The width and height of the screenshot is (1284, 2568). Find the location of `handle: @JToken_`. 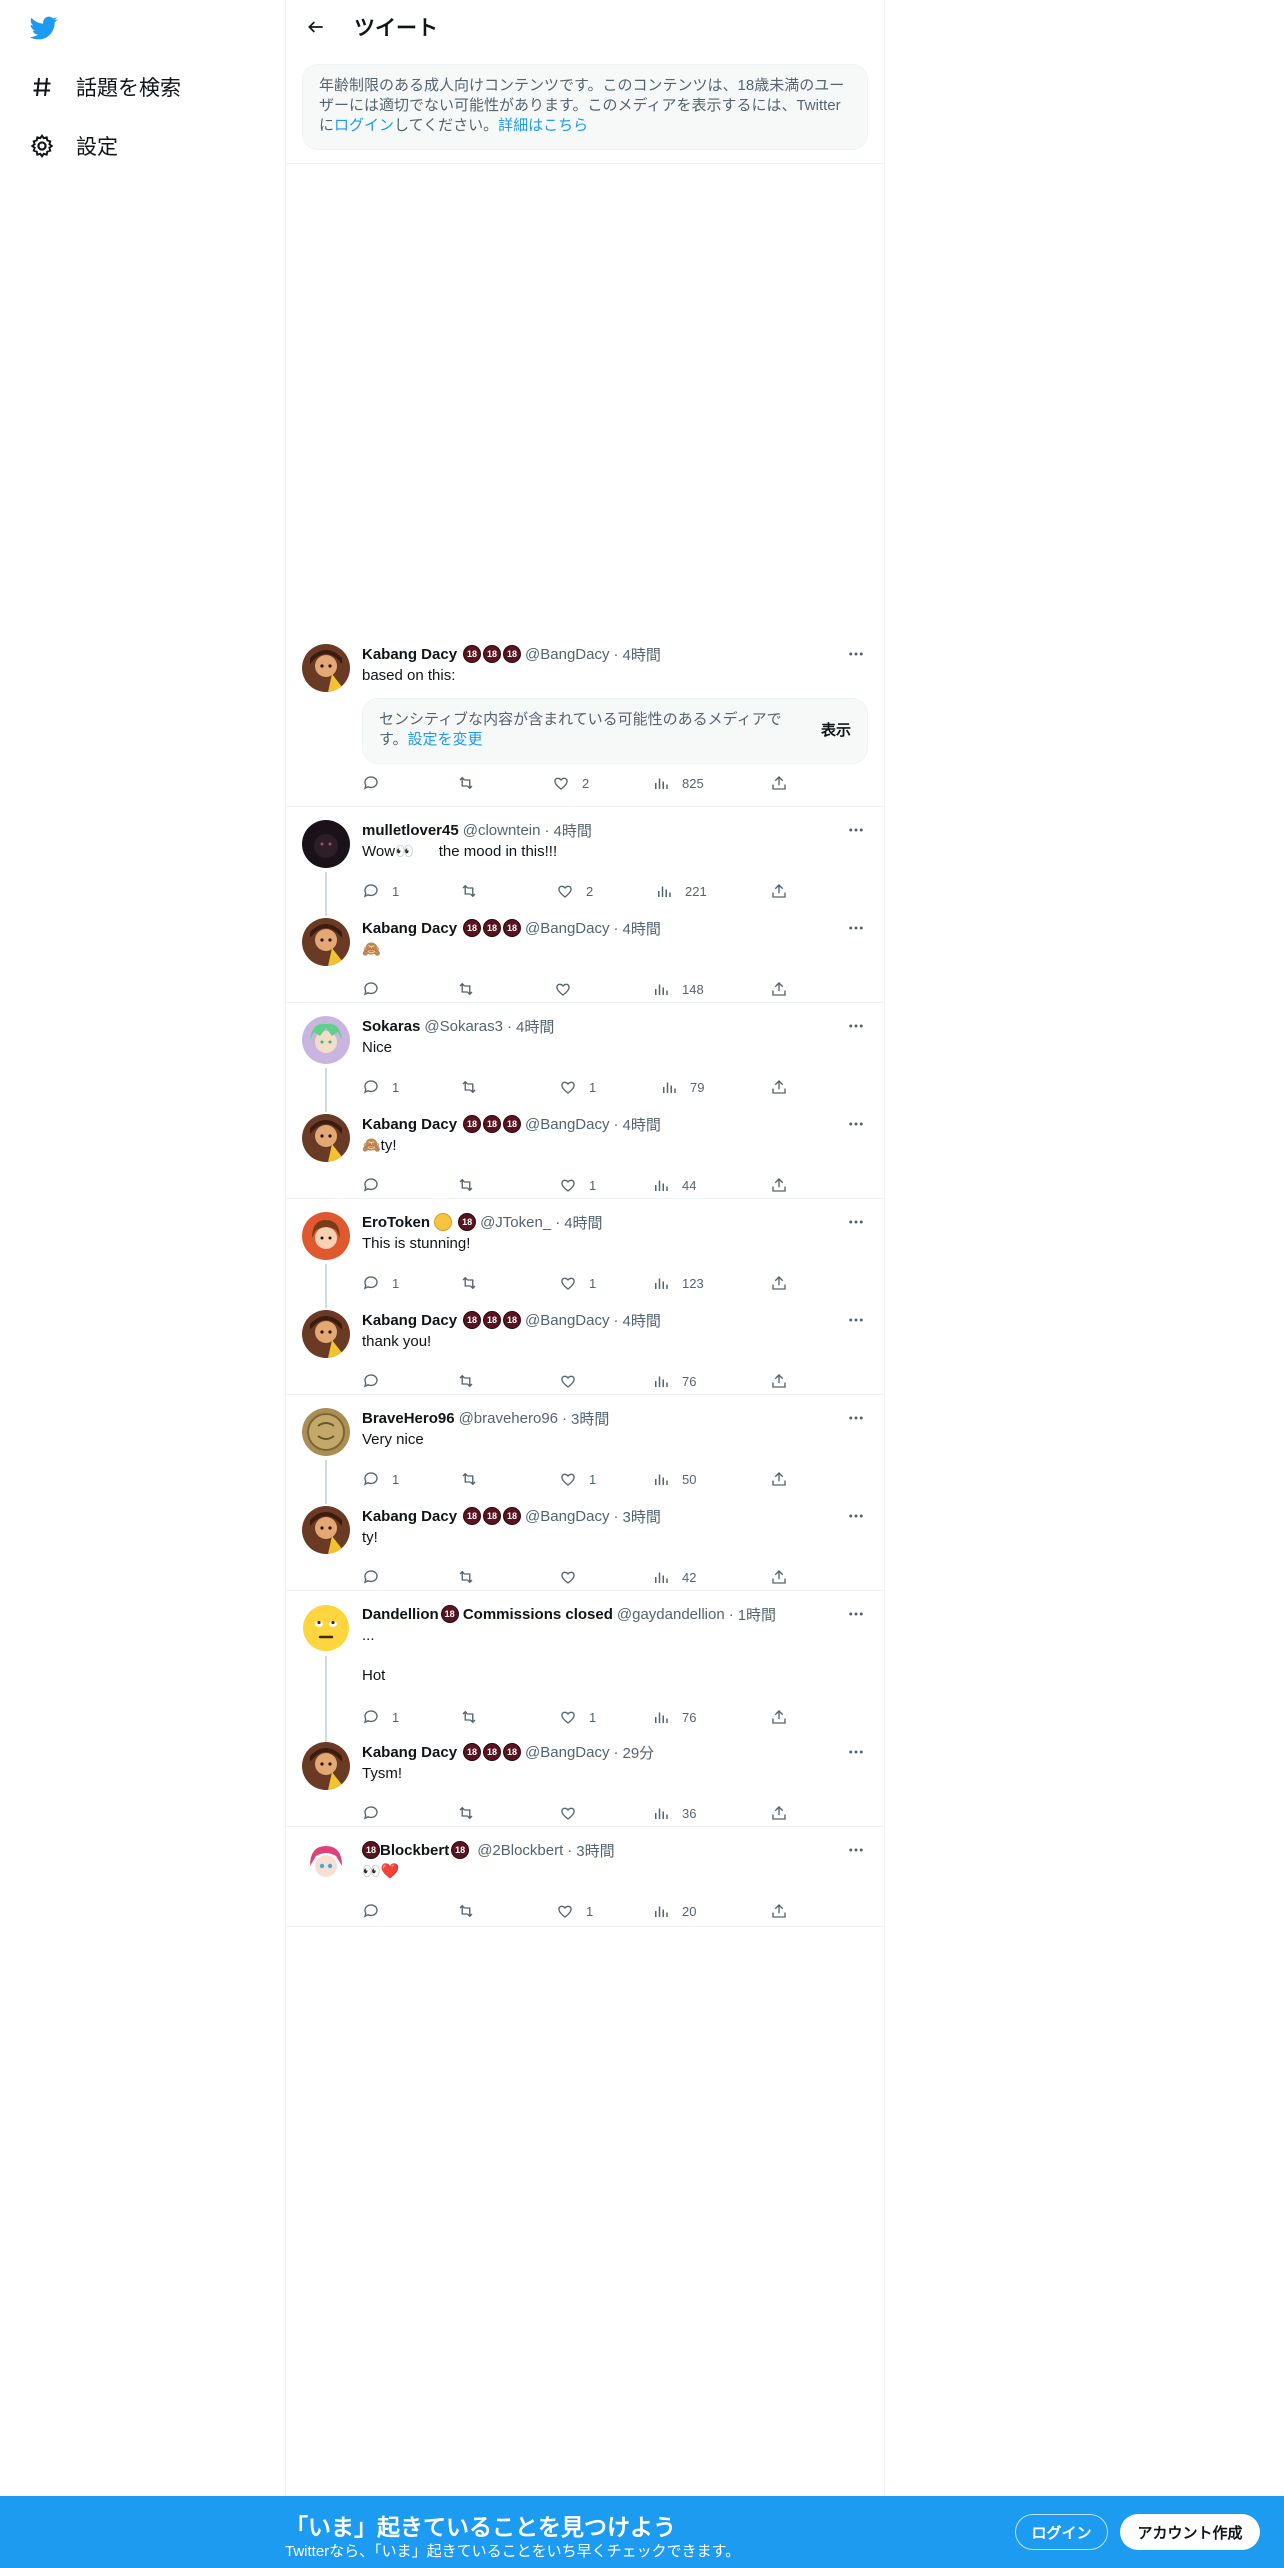

handle: @JToken_ is located at coordinates (515, 1222).